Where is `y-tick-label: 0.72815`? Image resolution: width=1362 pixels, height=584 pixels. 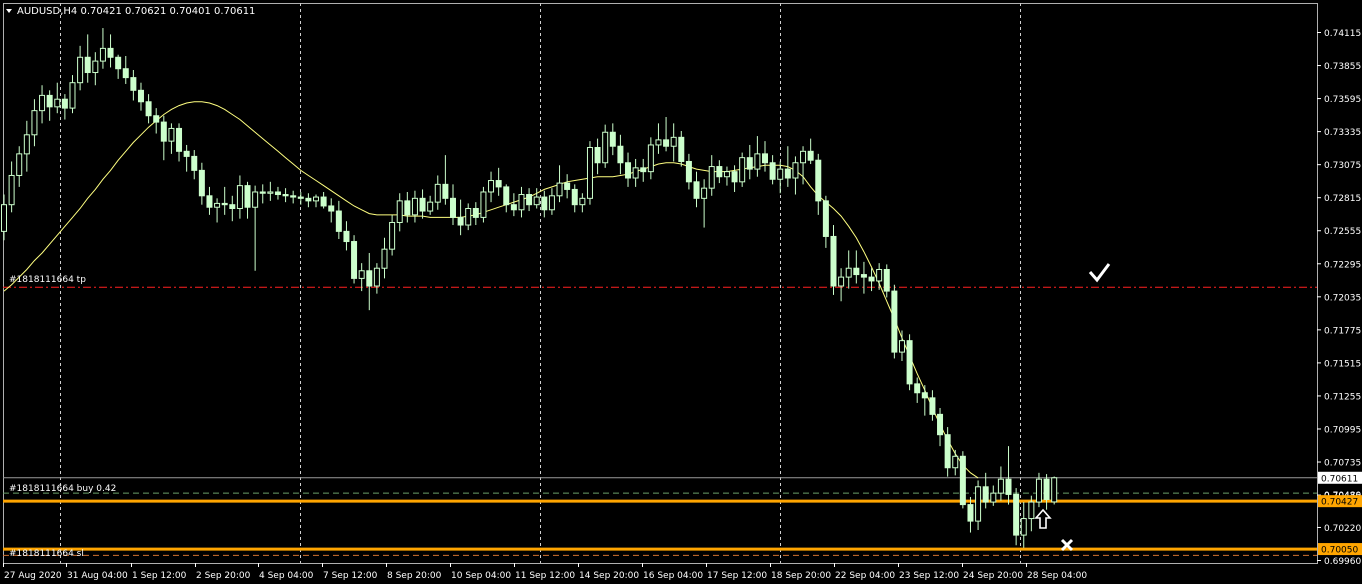 y-tick-label: 0.72815 is located at coordinates (1342, 199).